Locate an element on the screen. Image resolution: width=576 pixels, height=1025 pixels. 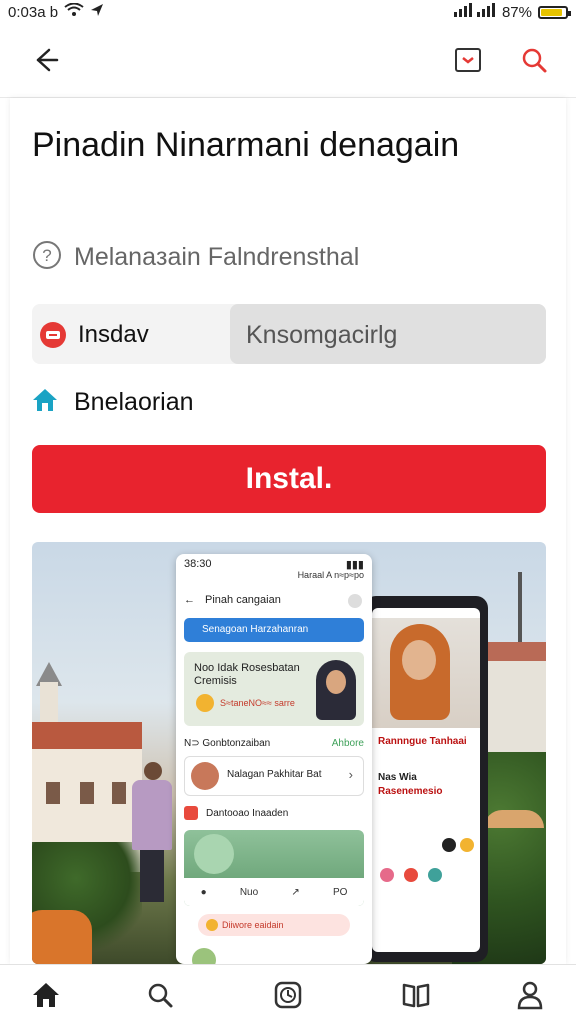
phone-section-link: Ahbore is located at coordinates (347, 743).